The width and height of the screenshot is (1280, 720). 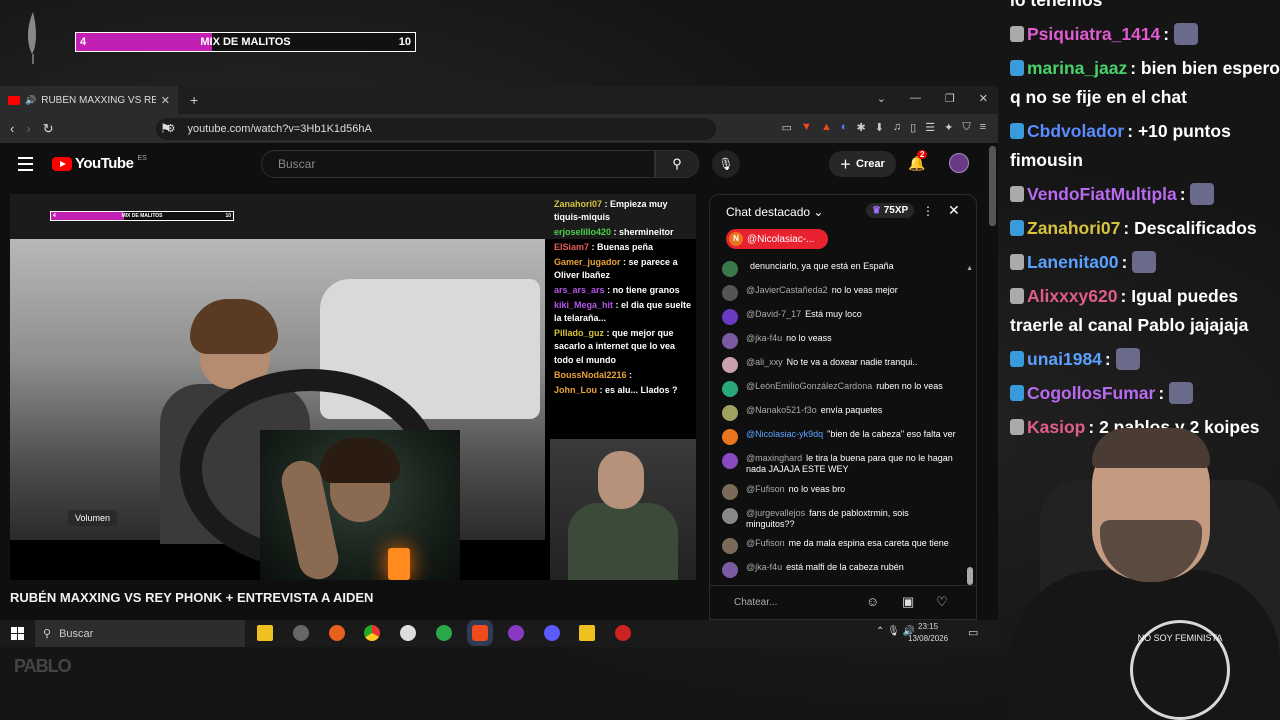 I want to click on xbox-icon, so click(x=444, y=633).